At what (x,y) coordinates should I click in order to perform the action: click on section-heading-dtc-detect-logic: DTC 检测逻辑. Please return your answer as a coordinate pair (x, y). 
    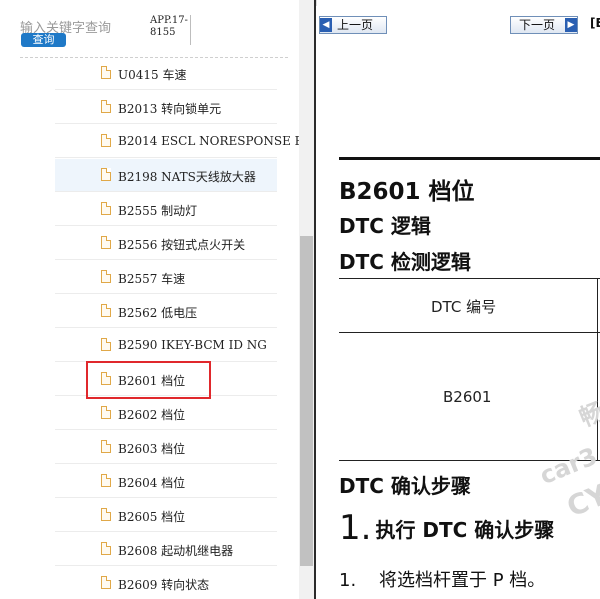
    Looking at the image, I should click on (405, 262).